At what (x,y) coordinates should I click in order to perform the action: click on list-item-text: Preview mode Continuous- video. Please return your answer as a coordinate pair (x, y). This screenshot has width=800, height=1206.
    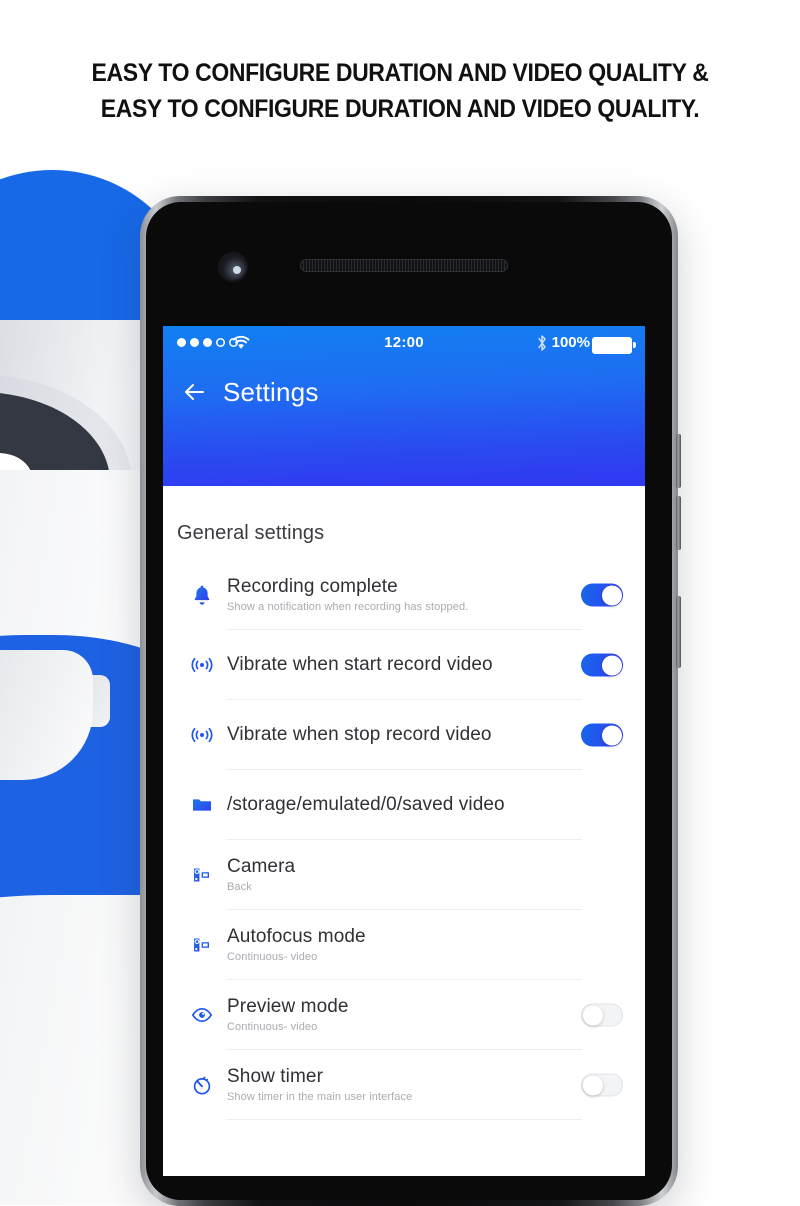
    Looking at the image, I should click on (402, 1015).